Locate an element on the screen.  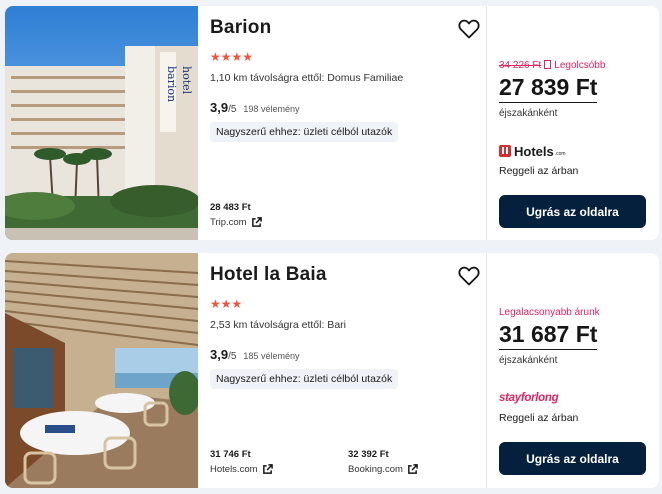
review-score: 3,9 /5 185 vélemény is located at coordinates (254, 354).